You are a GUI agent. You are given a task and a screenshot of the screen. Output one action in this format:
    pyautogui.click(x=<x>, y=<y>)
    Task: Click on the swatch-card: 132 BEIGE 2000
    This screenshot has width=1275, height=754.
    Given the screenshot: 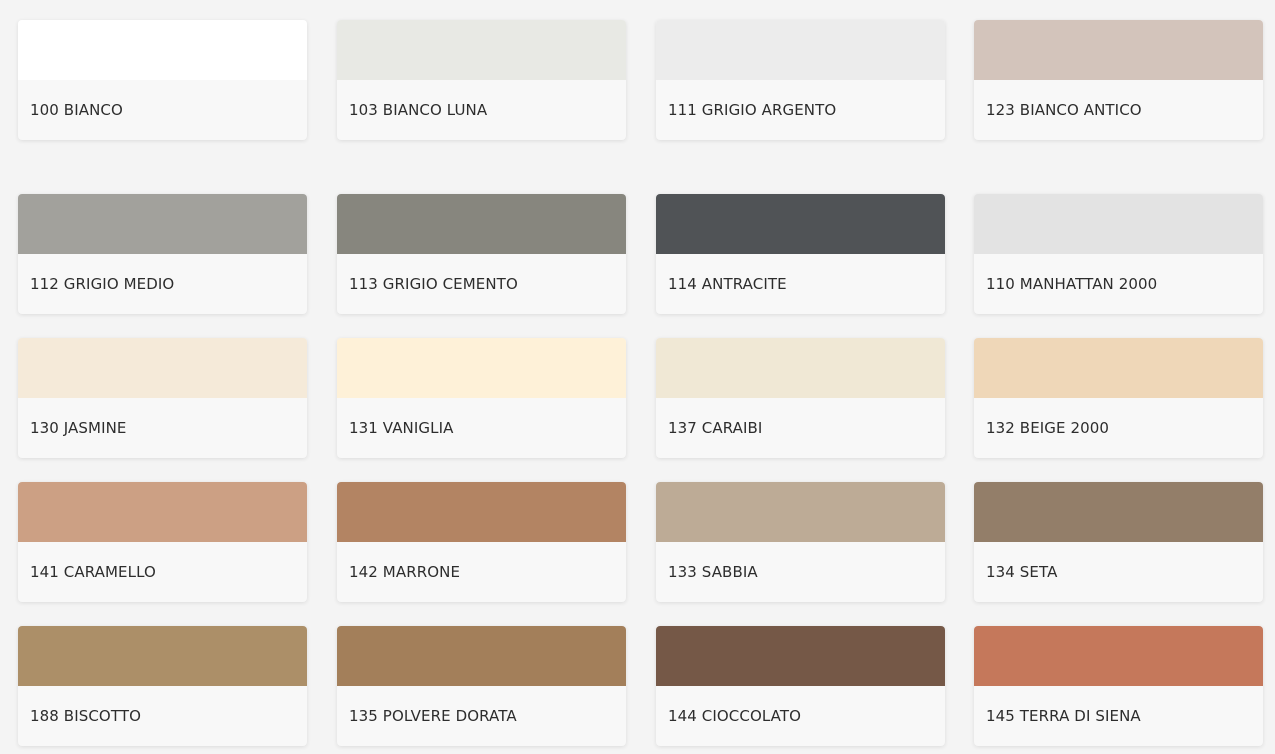 What is the action you would take?
    pyautogui.click(x=1118, y=398)
    